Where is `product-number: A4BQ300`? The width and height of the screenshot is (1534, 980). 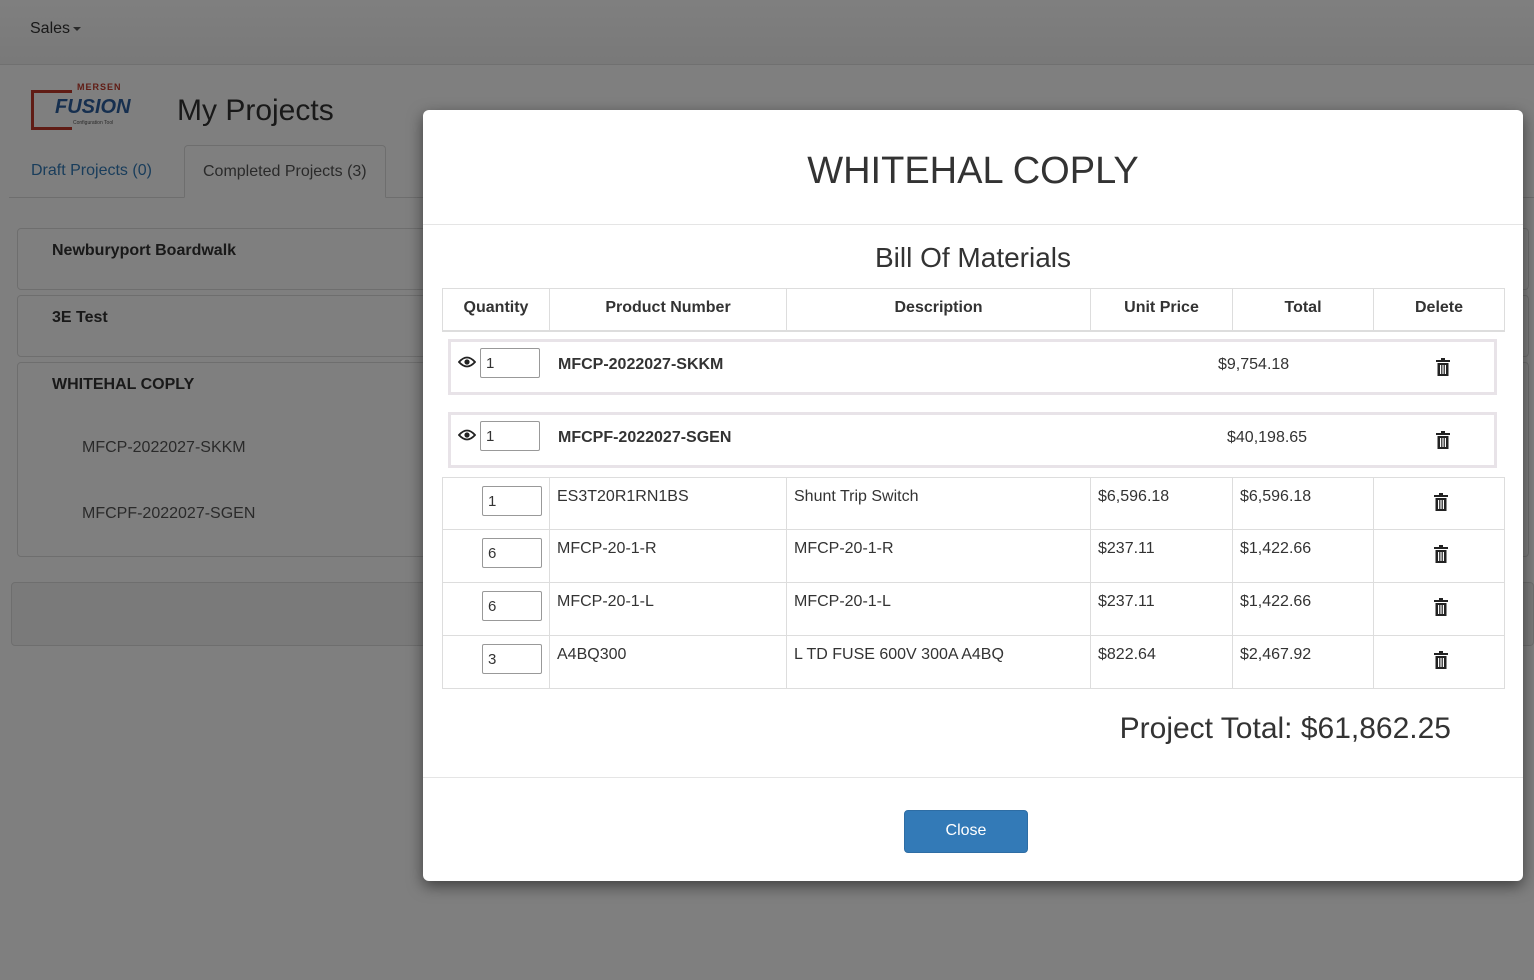 product-number: A4BQ300 is located at coordinates (592, 654).